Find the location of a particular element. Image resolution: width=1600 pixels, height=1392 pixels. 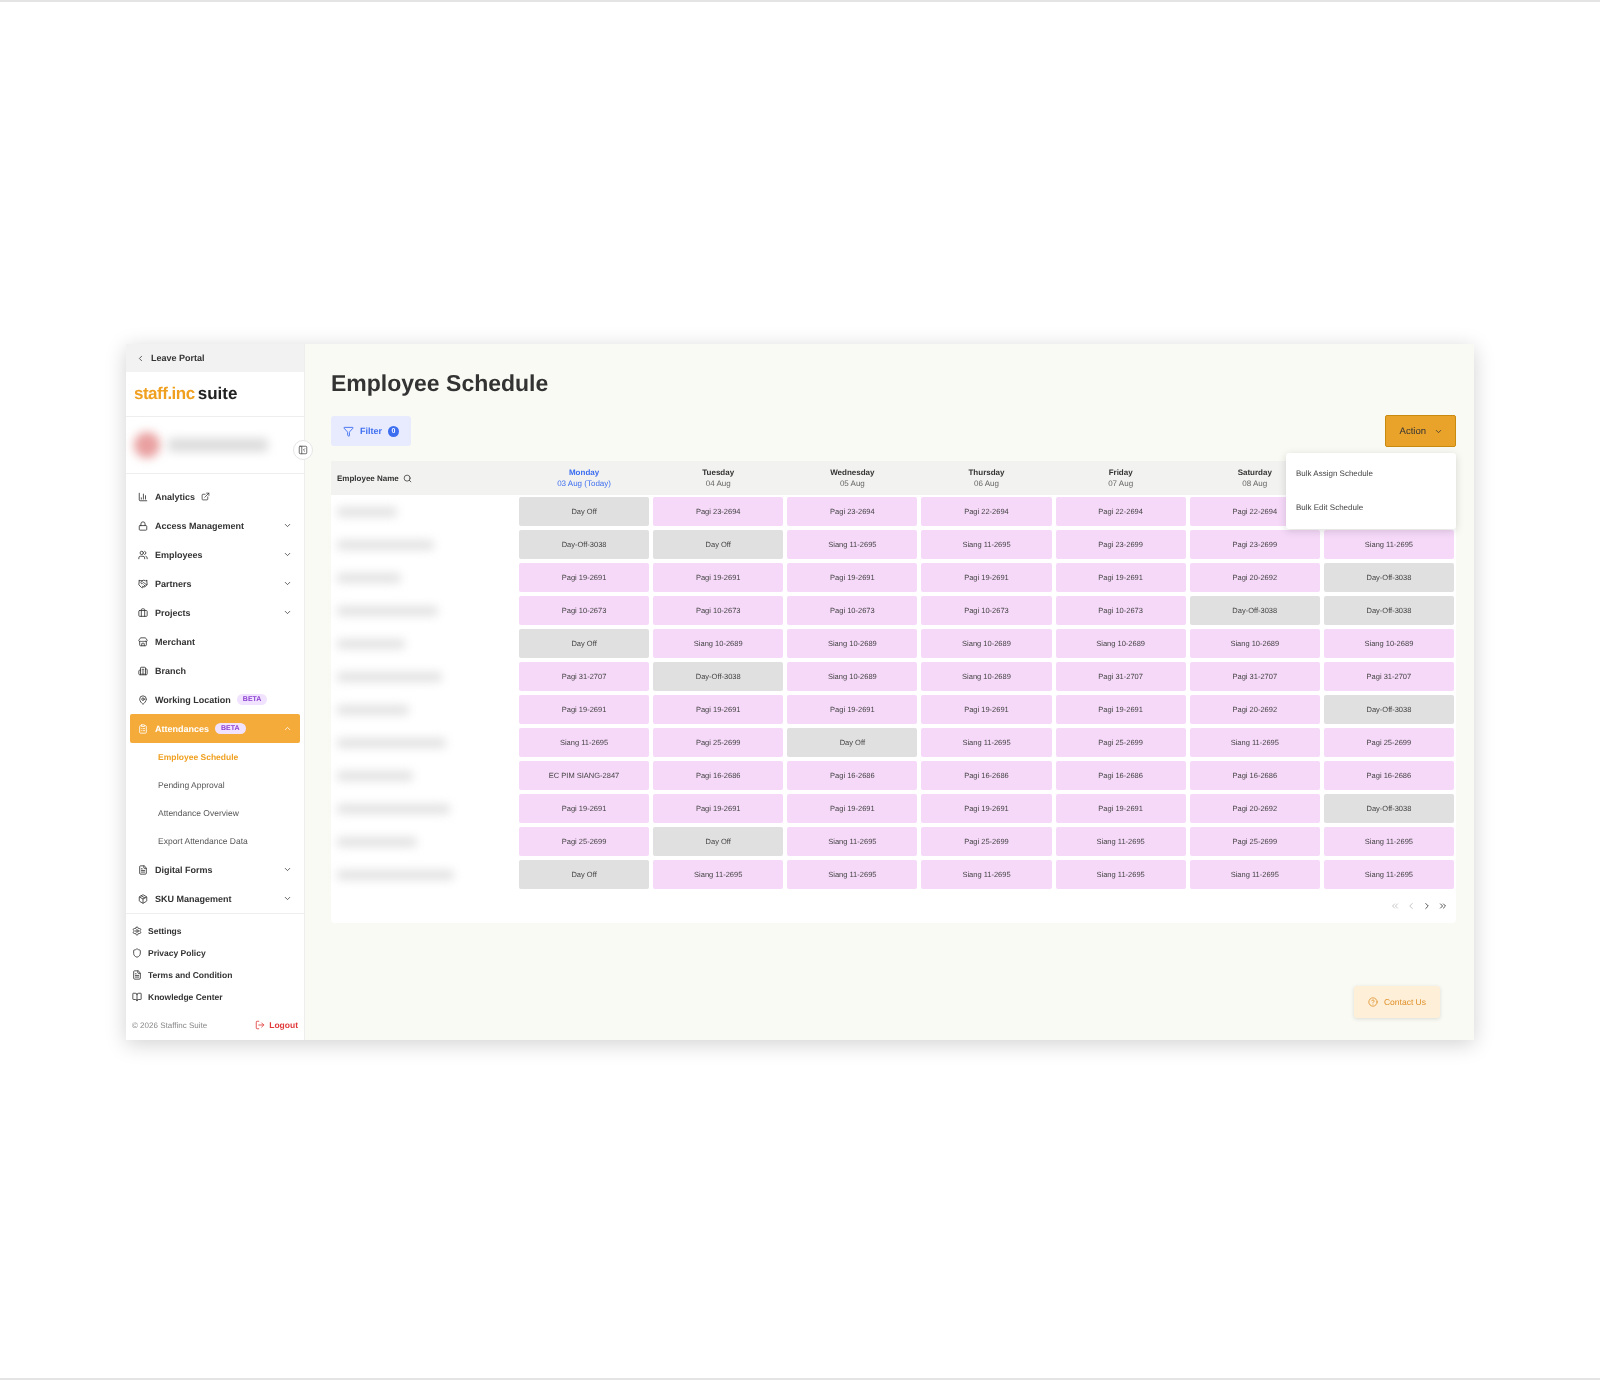

collapse-sidebar-icon is located at coordinates (303, 450).